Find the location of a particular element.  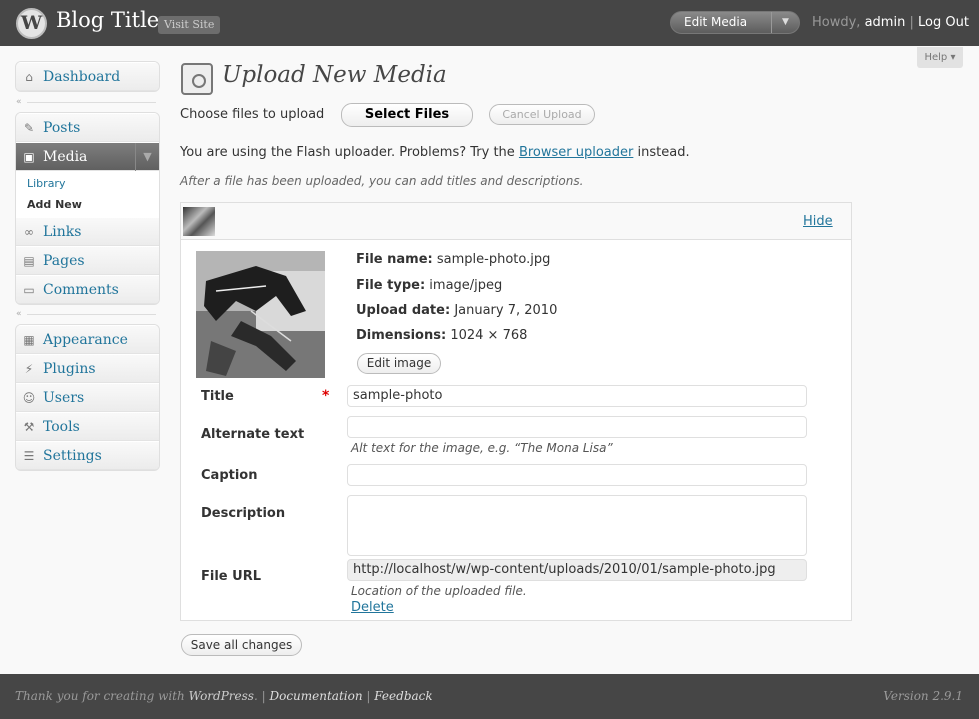

comment-icon: ▭ is located at coordinates (29, 290).